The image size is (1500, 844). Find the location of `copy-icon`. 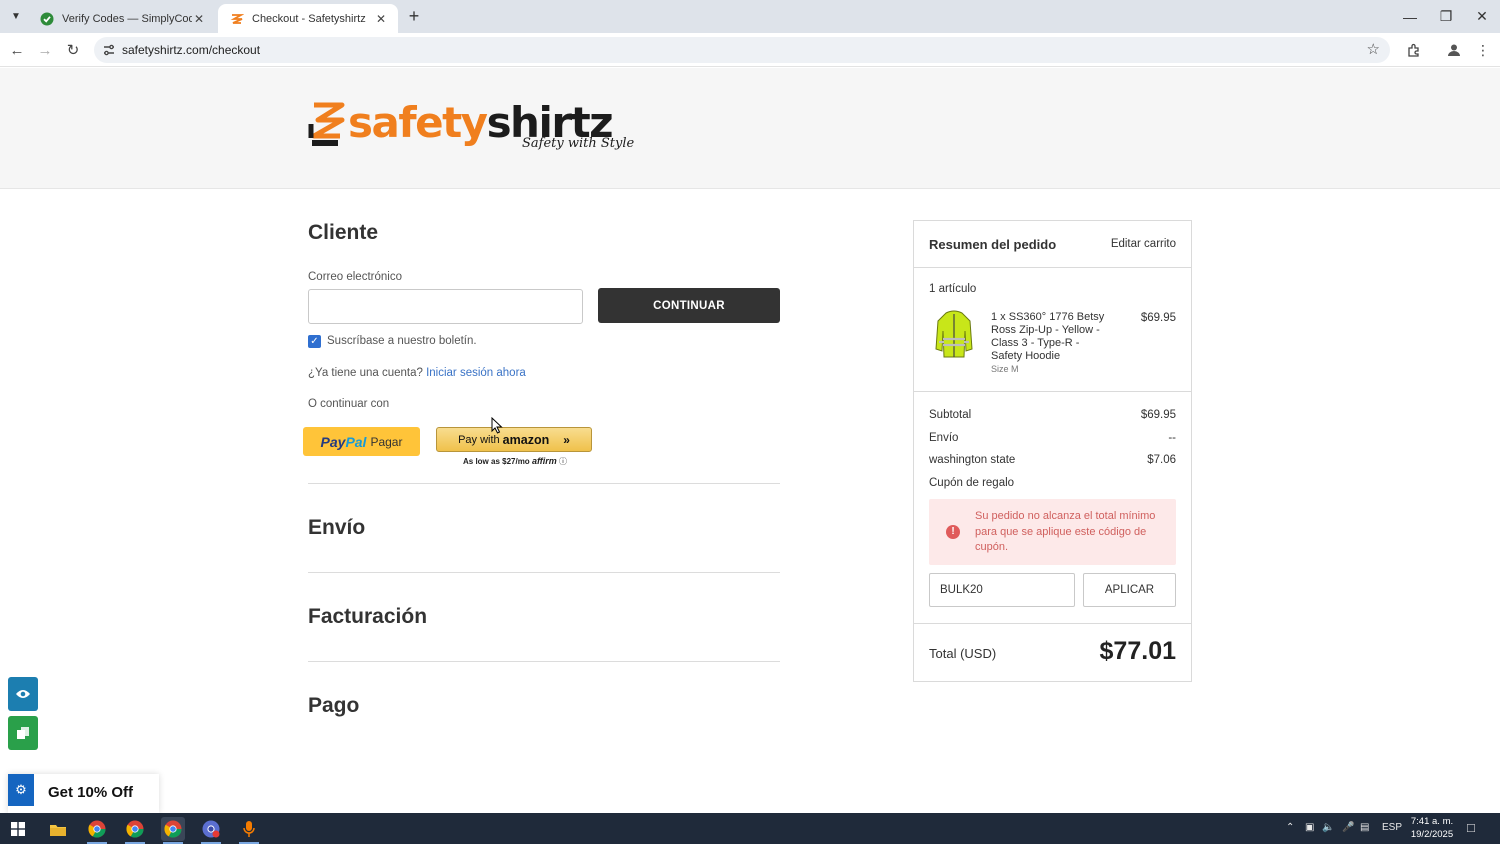

copy-icon is located at coordinates (23, 733).